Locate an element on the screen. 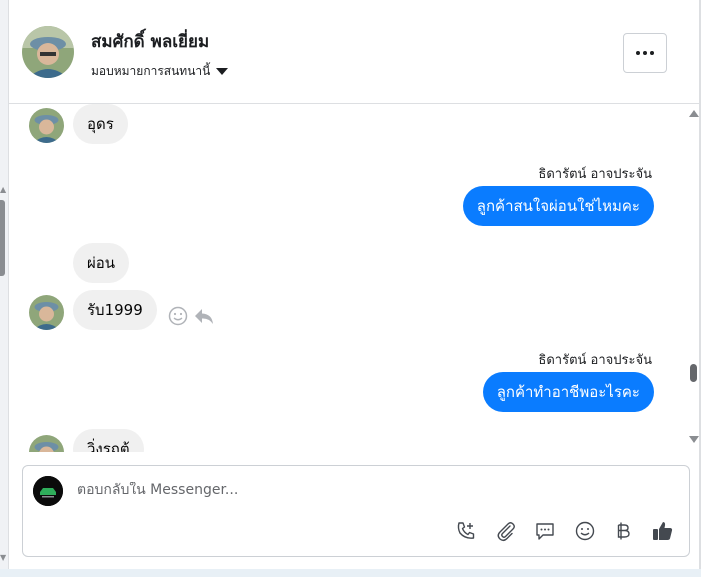  assign-conversation-dropdown: มอบหมายการสนทนานี้ is located at coordinates (160, 71).